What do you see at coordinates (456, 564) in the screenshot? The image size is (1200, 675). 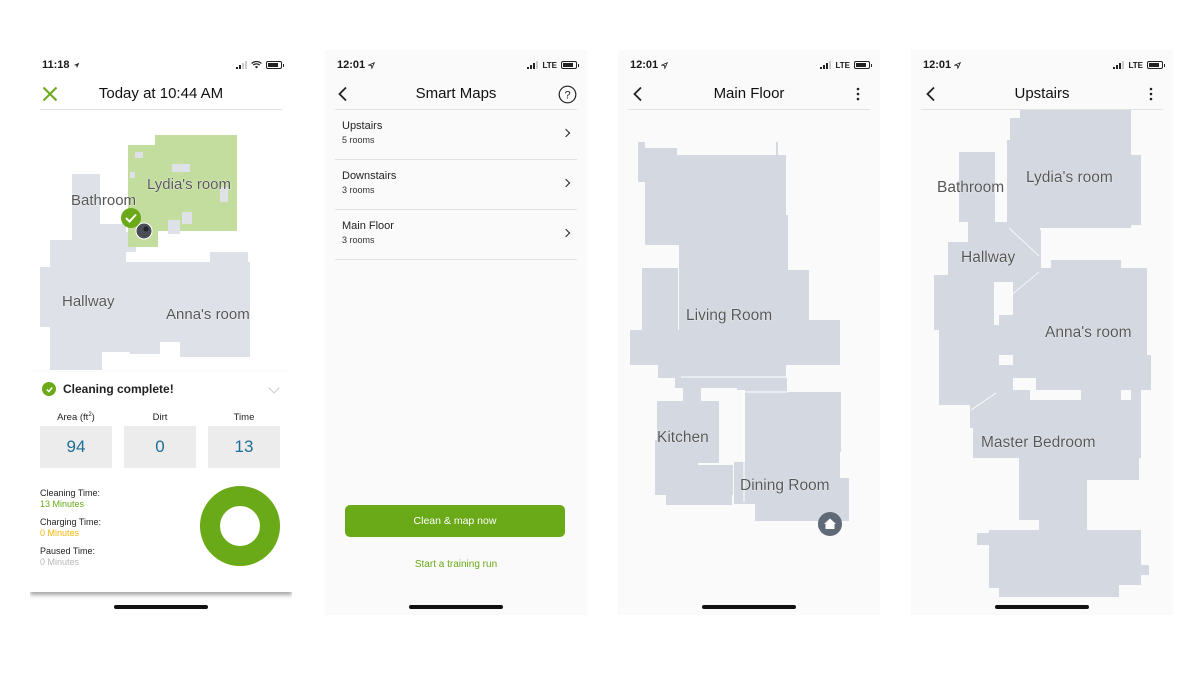 I see `start-training-run-link: Start a training run` at bounding box center [456, 564].